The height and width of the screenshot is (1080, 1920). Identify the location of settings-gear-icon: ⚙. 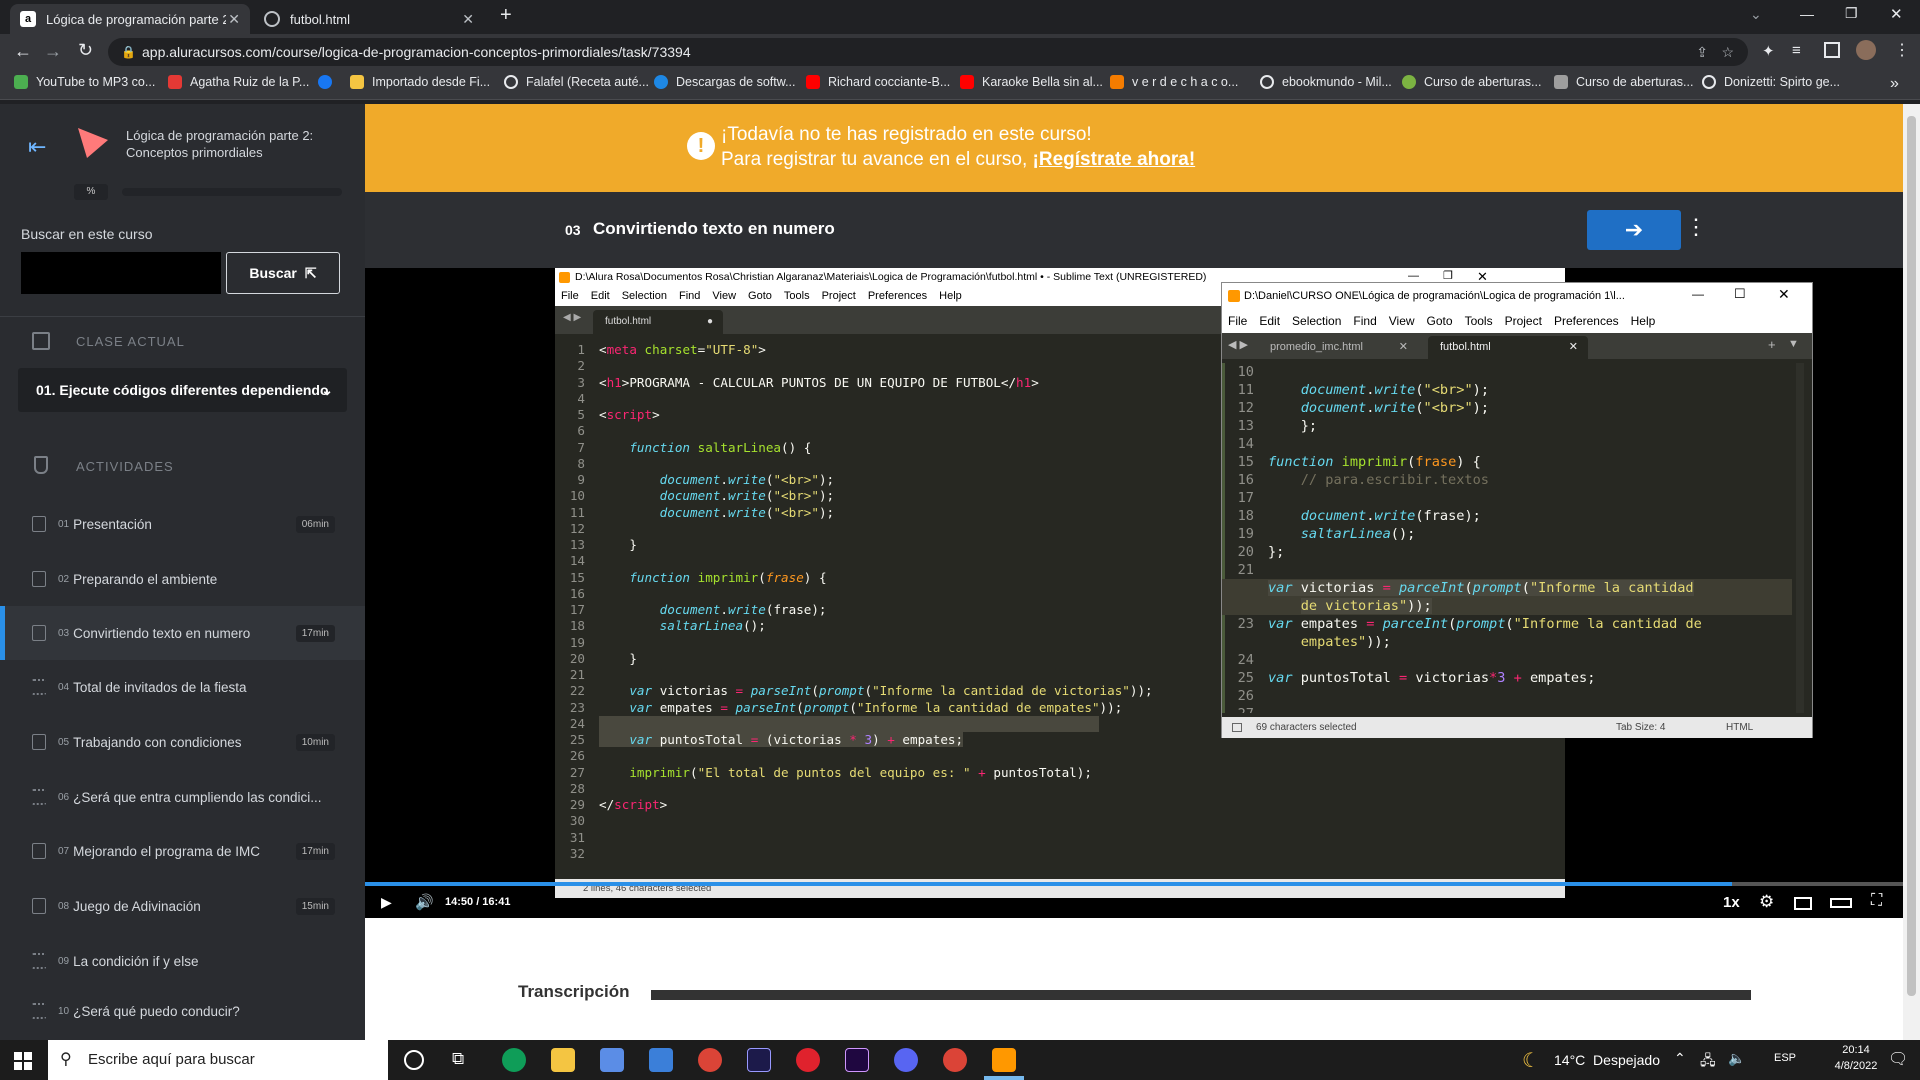
(1766, 902).